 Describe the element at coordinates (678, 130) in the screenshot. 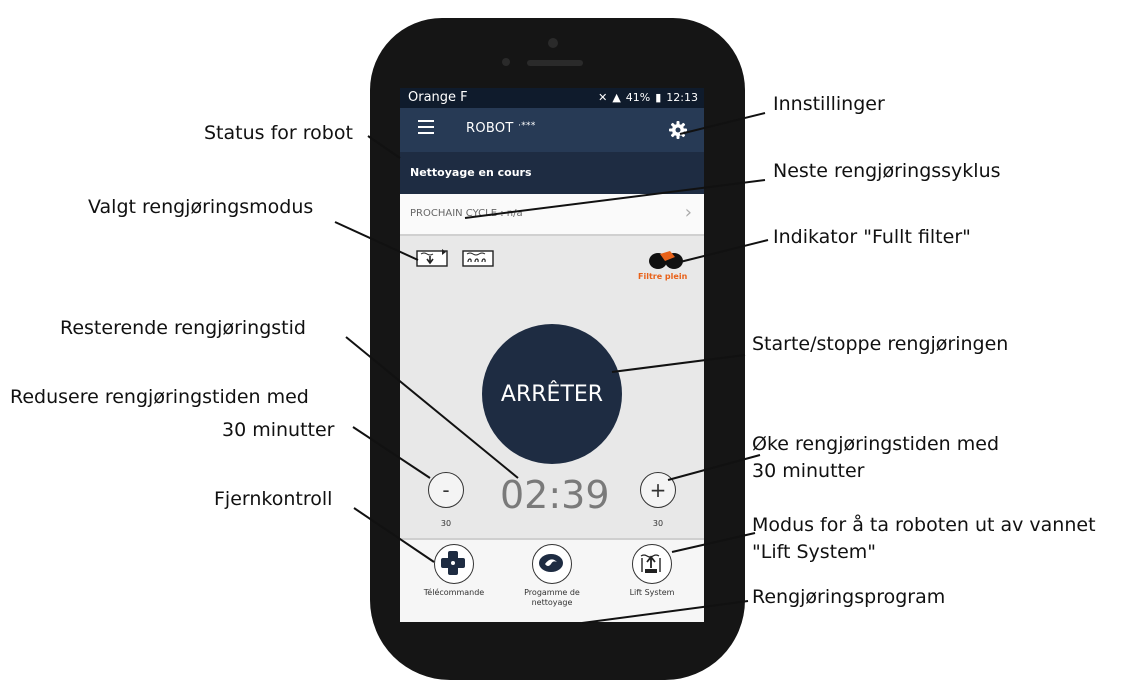

I see `gear-icon` at that location.